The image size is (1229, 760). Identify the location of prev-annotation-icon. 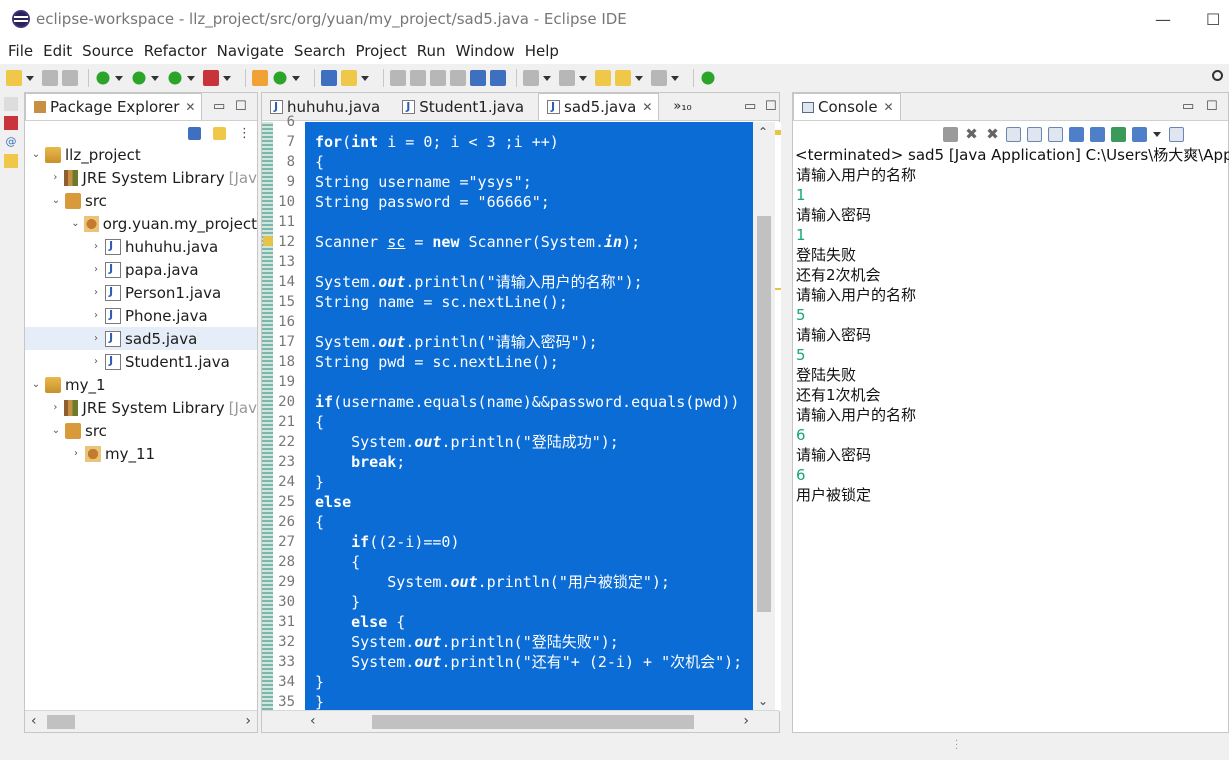
(567, 78).